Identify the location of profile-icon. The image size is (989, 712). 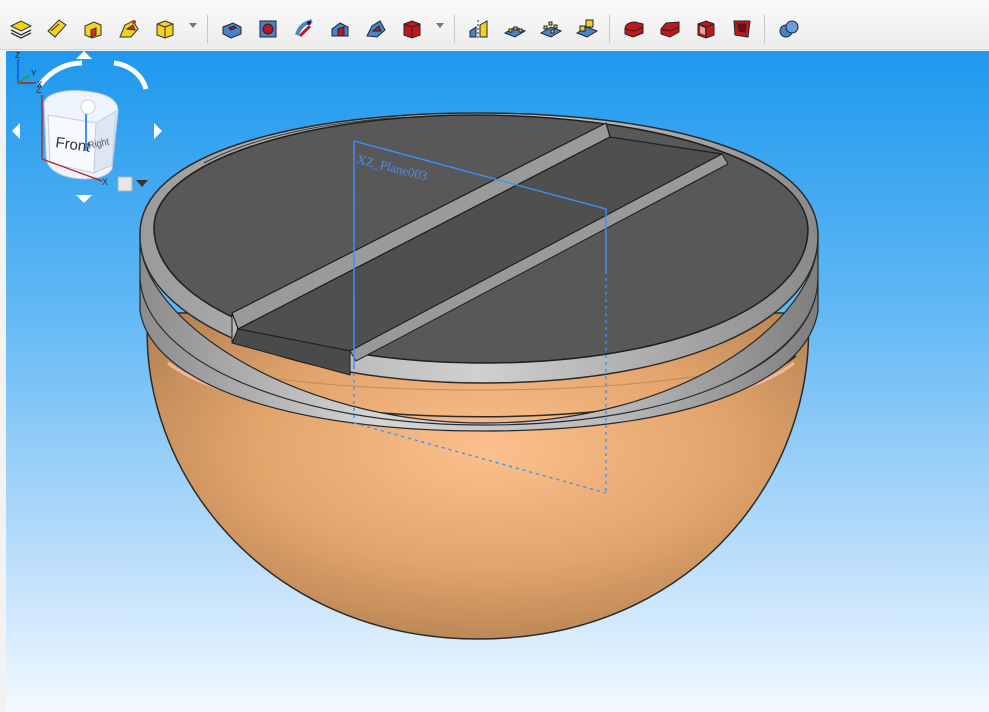
(57, 28).